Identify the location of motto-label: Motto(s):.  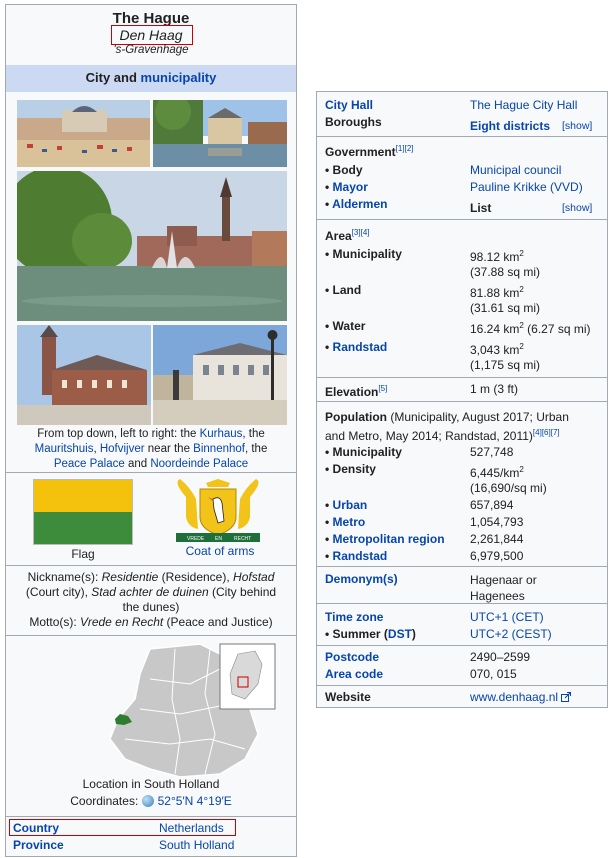
(55, 622).